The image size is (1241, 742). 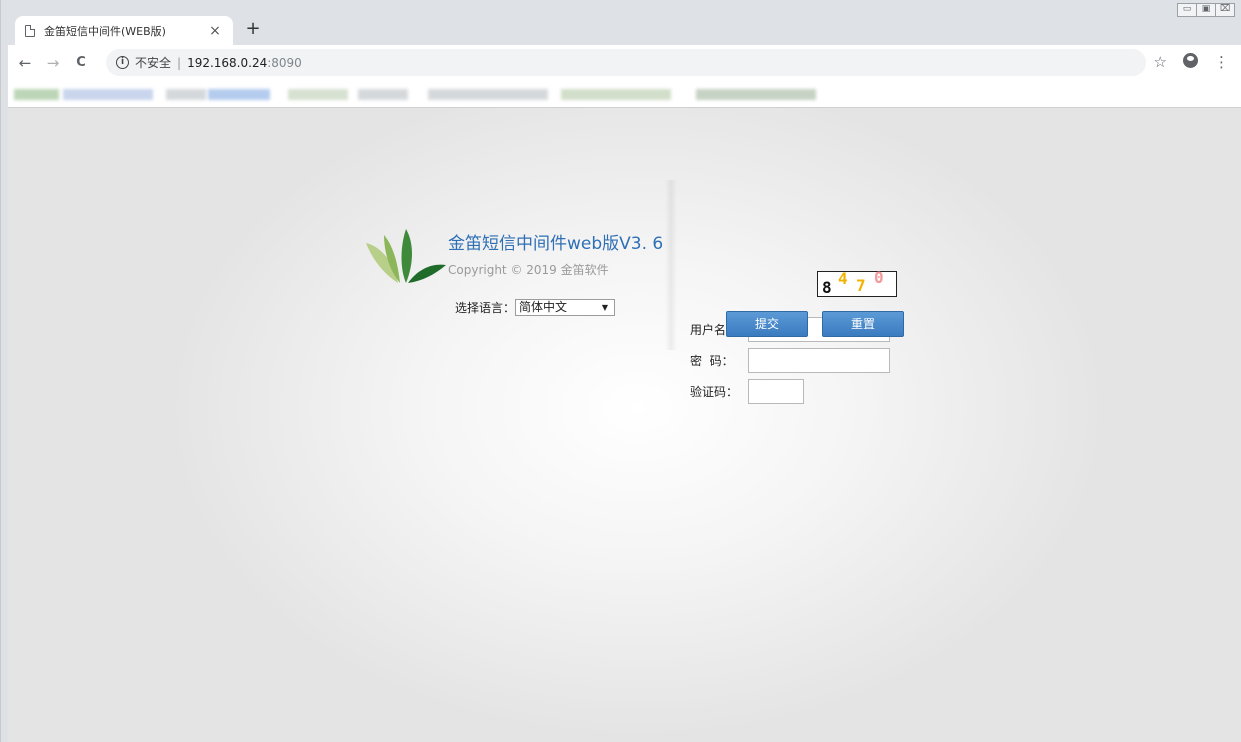 I want to click on address-bar: i 不安全 | 192.168.0.24:8090, so click(x=626, y=62).